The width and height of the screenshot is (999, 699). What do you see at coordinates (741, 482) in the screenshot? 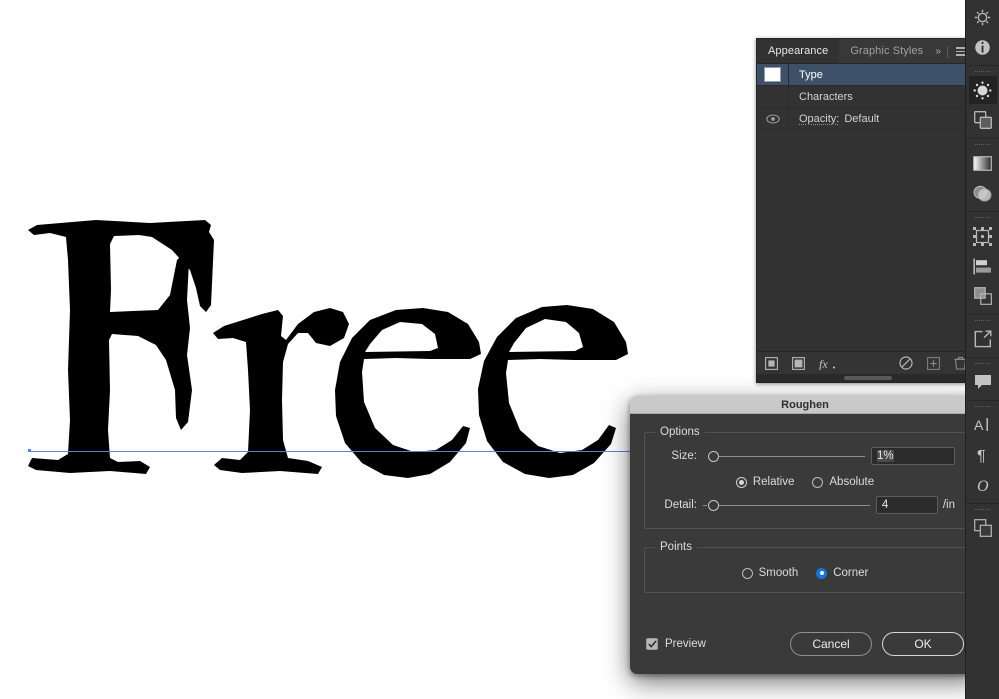
I see `relative-radio-dot` at bounding box center [741, 482].